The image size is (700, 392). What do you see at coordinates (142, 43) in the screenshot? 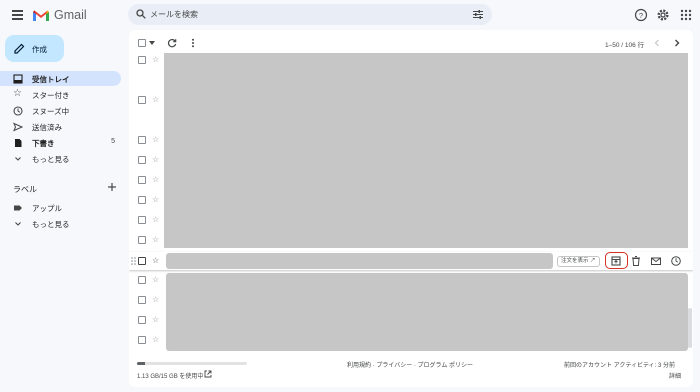
I see `select-all-checkbox` at bounding box center [142, 43].